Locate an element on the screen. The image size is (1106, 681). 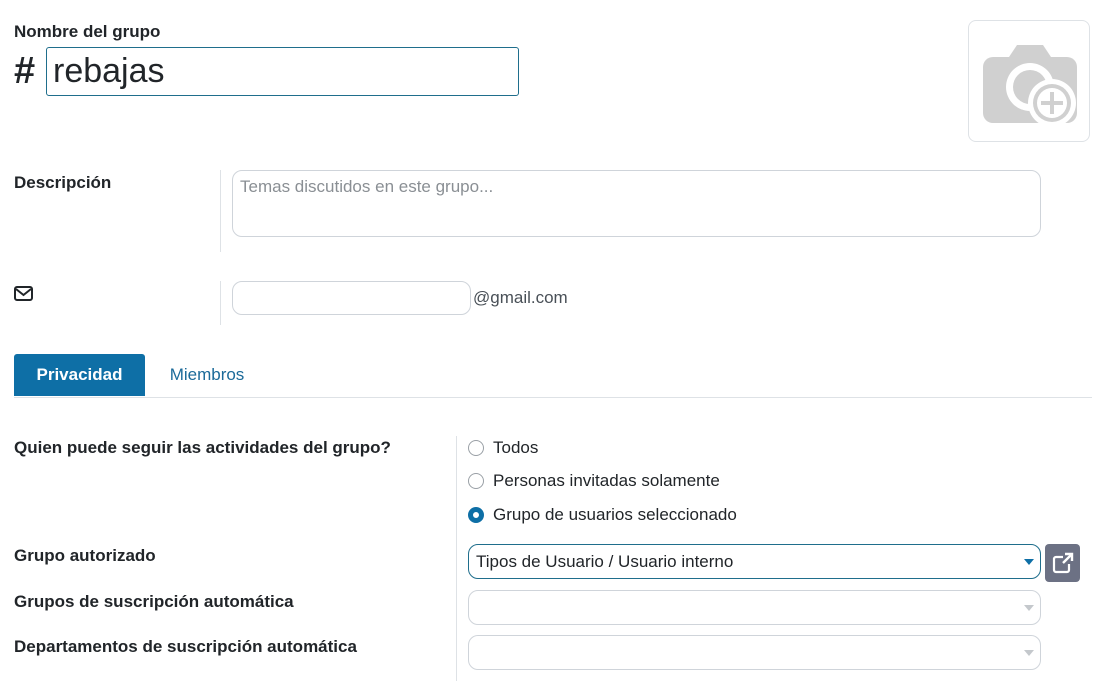
auto-subscription-groups-label: Grupos de suscripción automática is located at coordinates (154, 601).